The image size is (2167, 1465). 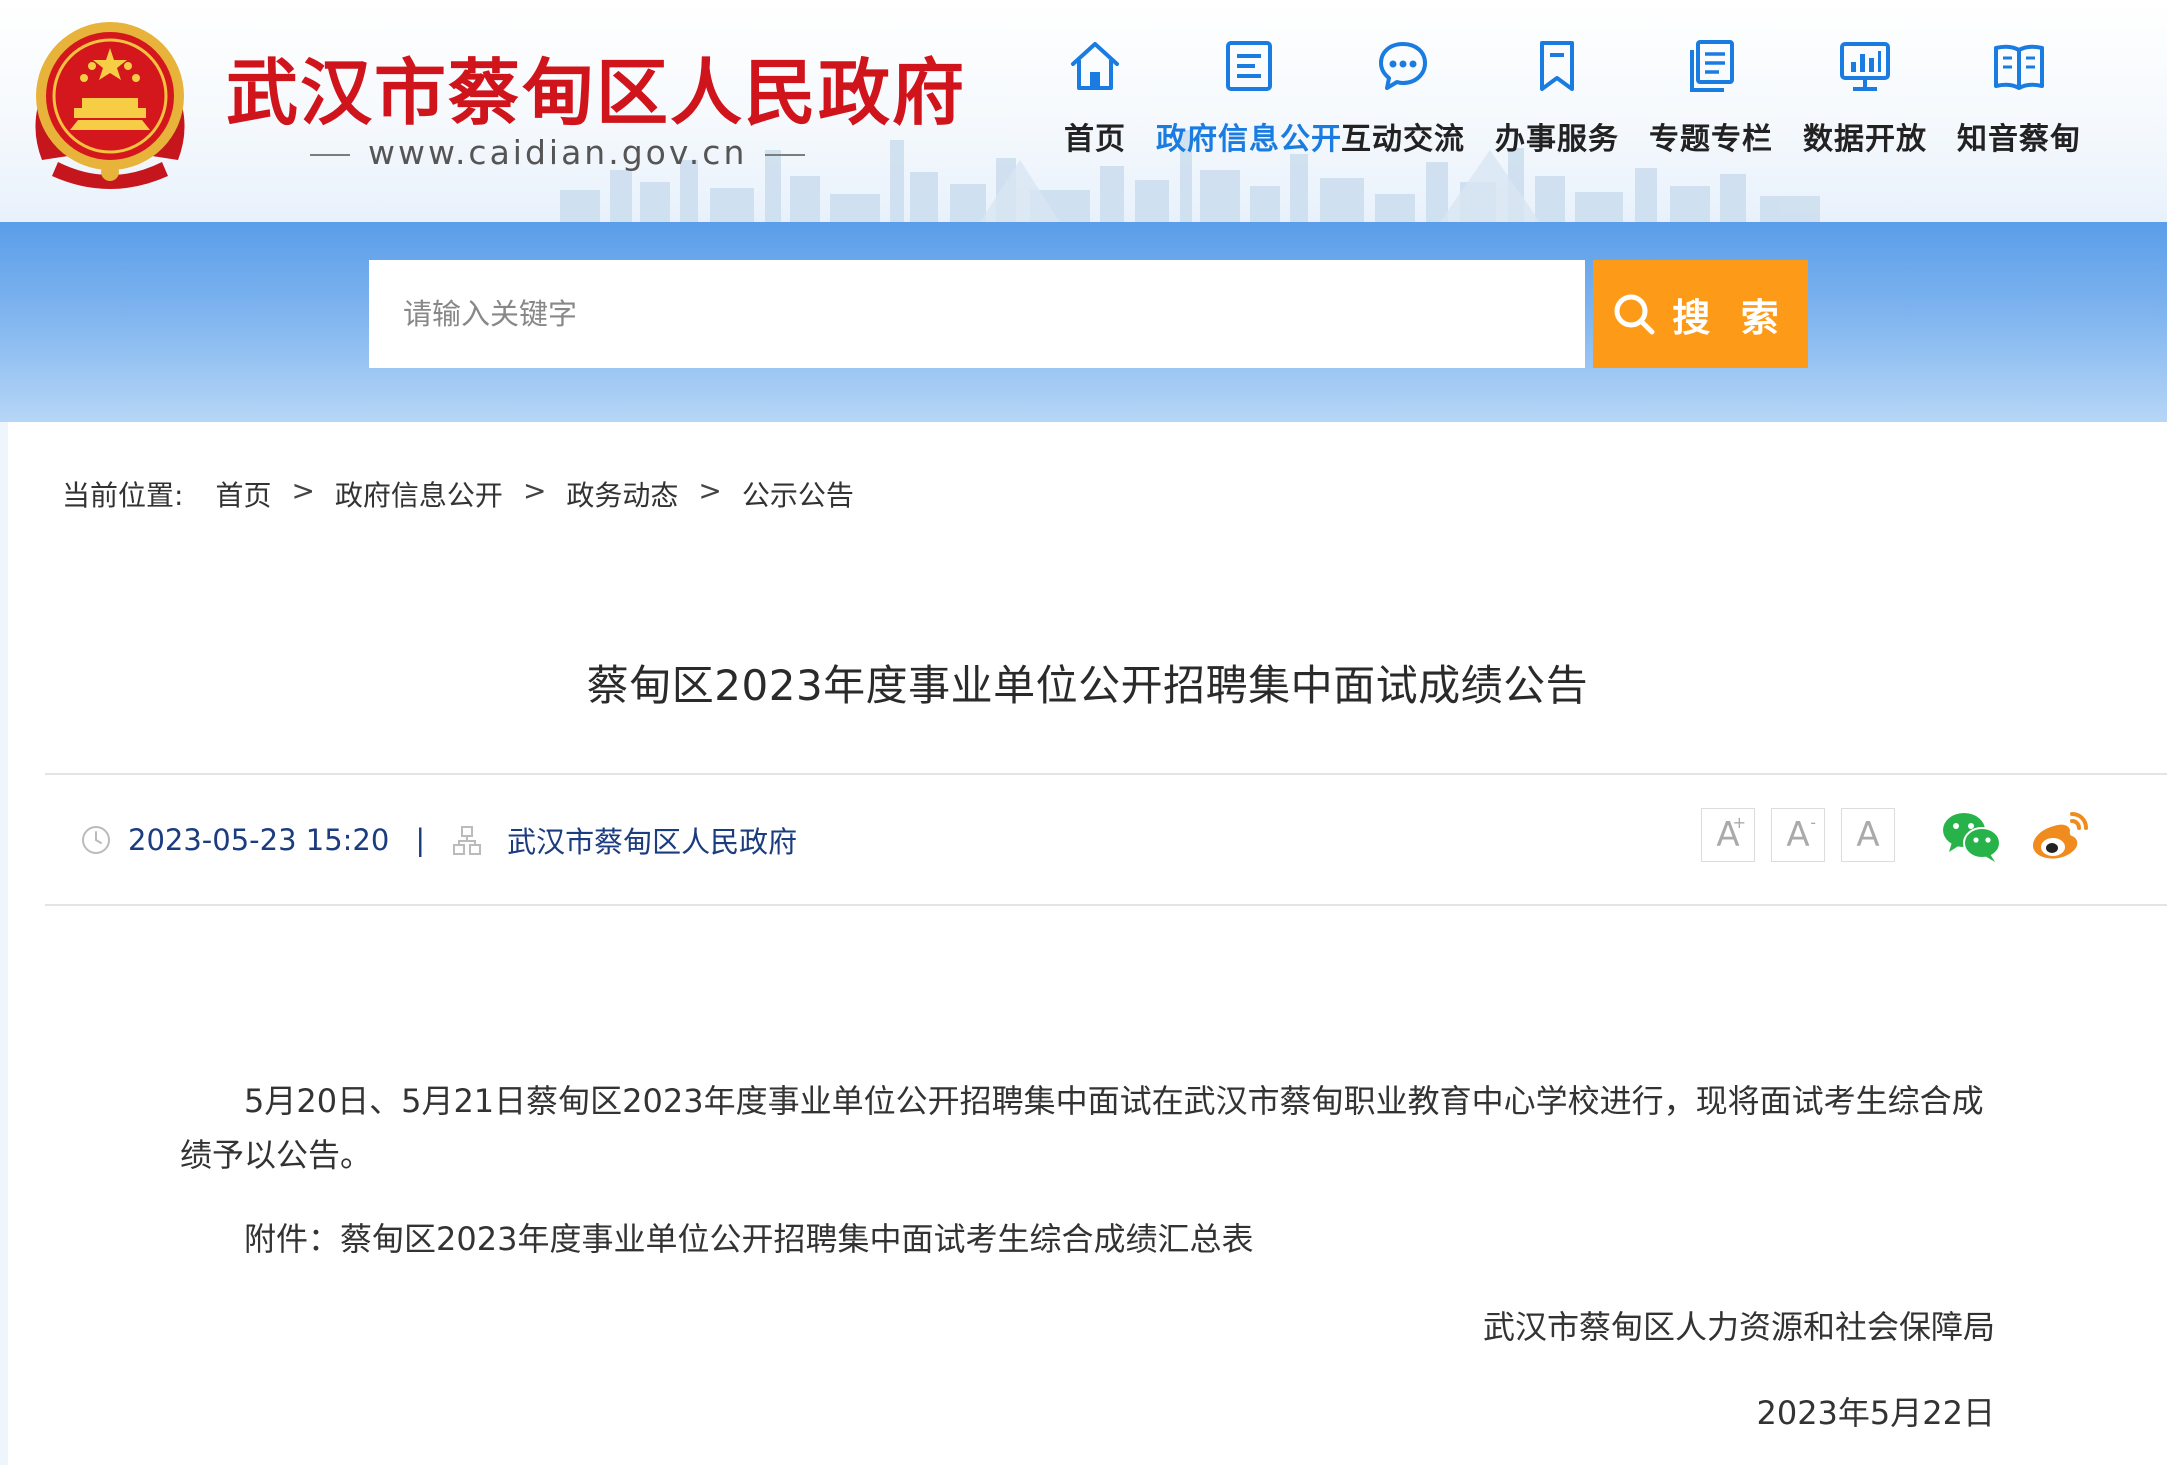 I want to click on national-emblem-icon, so click(x=110, y=105).